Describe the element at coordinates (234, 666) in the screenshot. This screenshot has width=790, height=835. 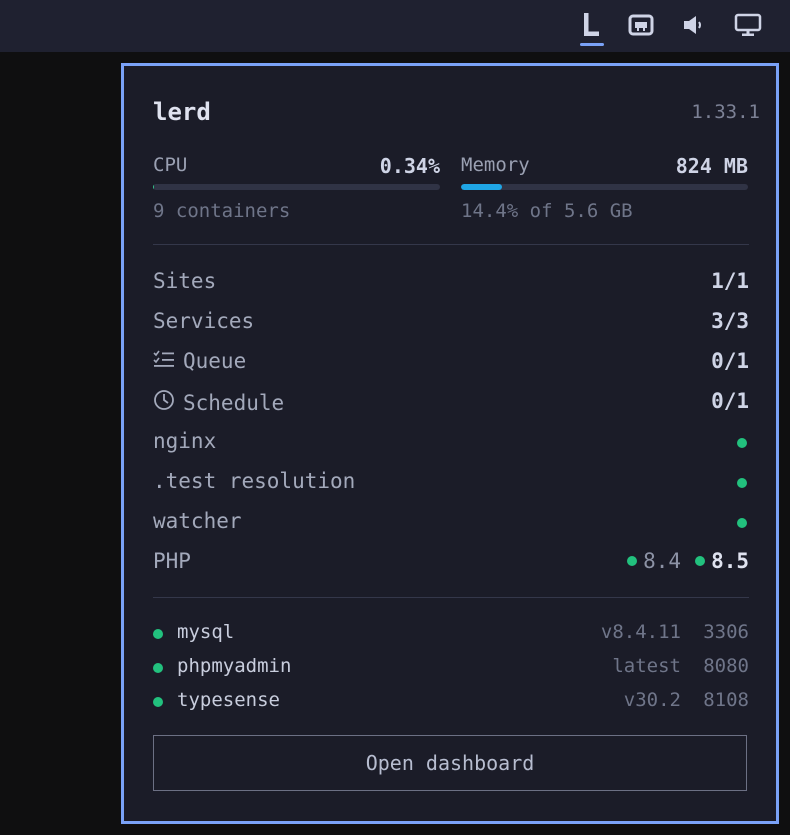
I see `service-name: phpmyadmin` at that location.